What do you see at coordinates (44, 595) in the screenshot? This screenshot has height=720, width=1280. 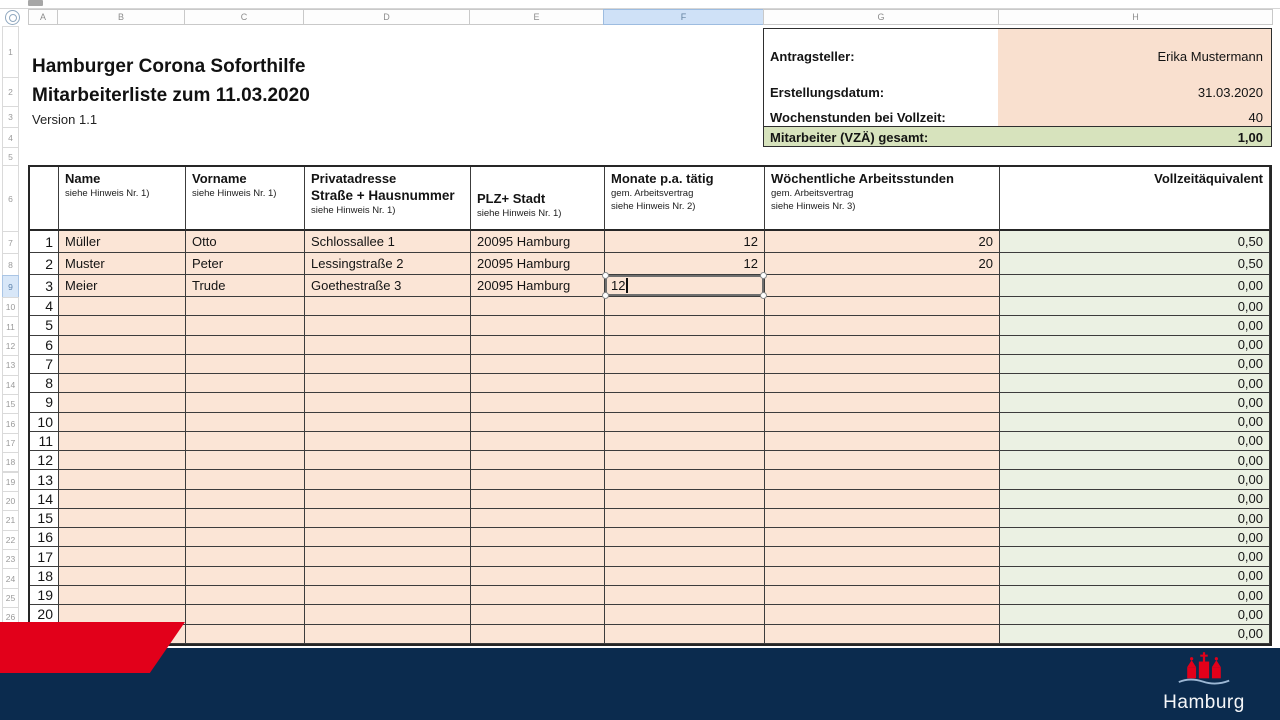 I see `cell-n-row19: 19` at bounding box center [44, 595].